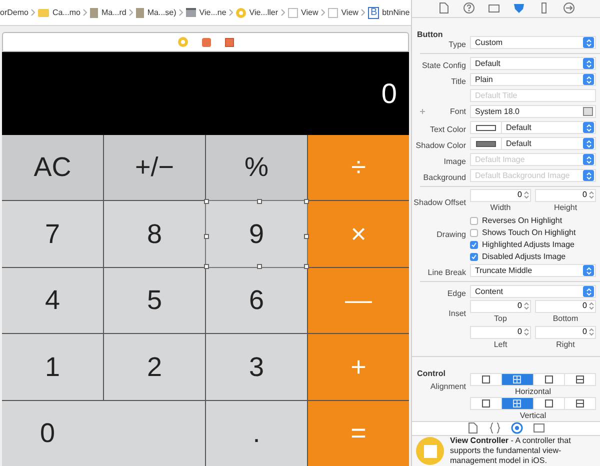  Describe the element at coordinates (191, 12) in the screenshot. I see `scene-icon` at that location.